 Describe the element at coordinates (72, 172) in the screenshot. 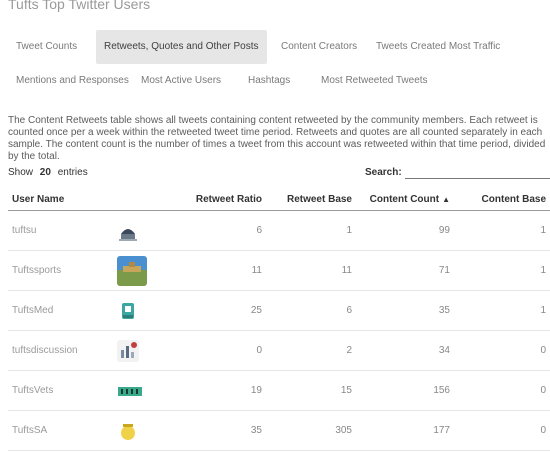

I see `entries-label: entries` at that location.